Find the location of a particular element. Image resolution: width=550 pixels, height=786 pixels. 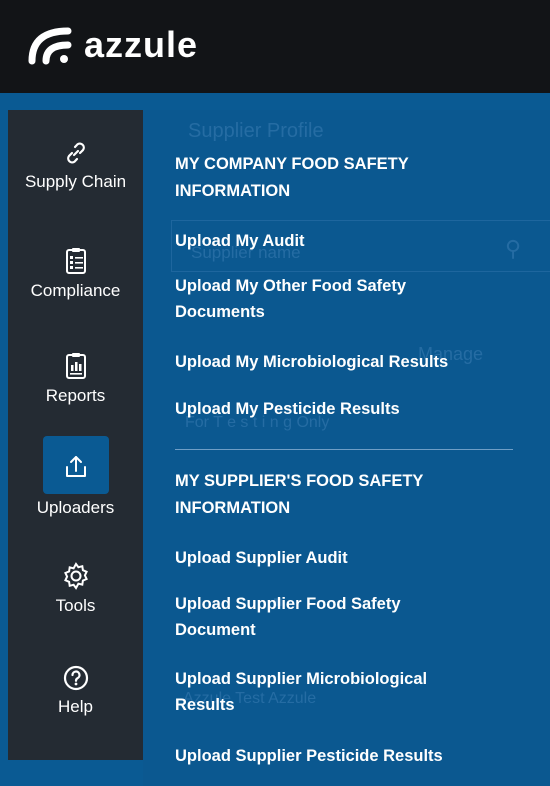

clipboard-icon is located at coordinates (75, 261).